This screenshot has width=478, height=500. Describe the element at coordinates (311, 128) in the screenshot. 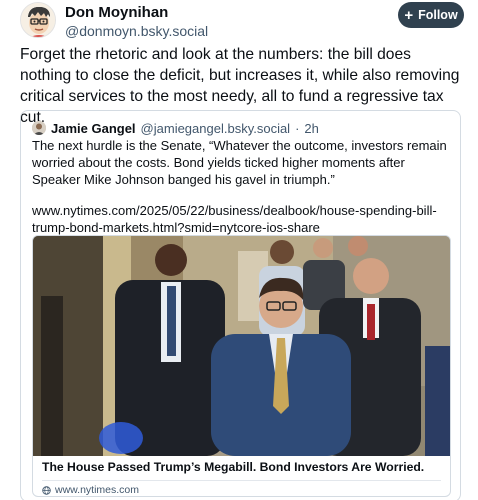

I see `quote-timestamp: 2h` at that location.